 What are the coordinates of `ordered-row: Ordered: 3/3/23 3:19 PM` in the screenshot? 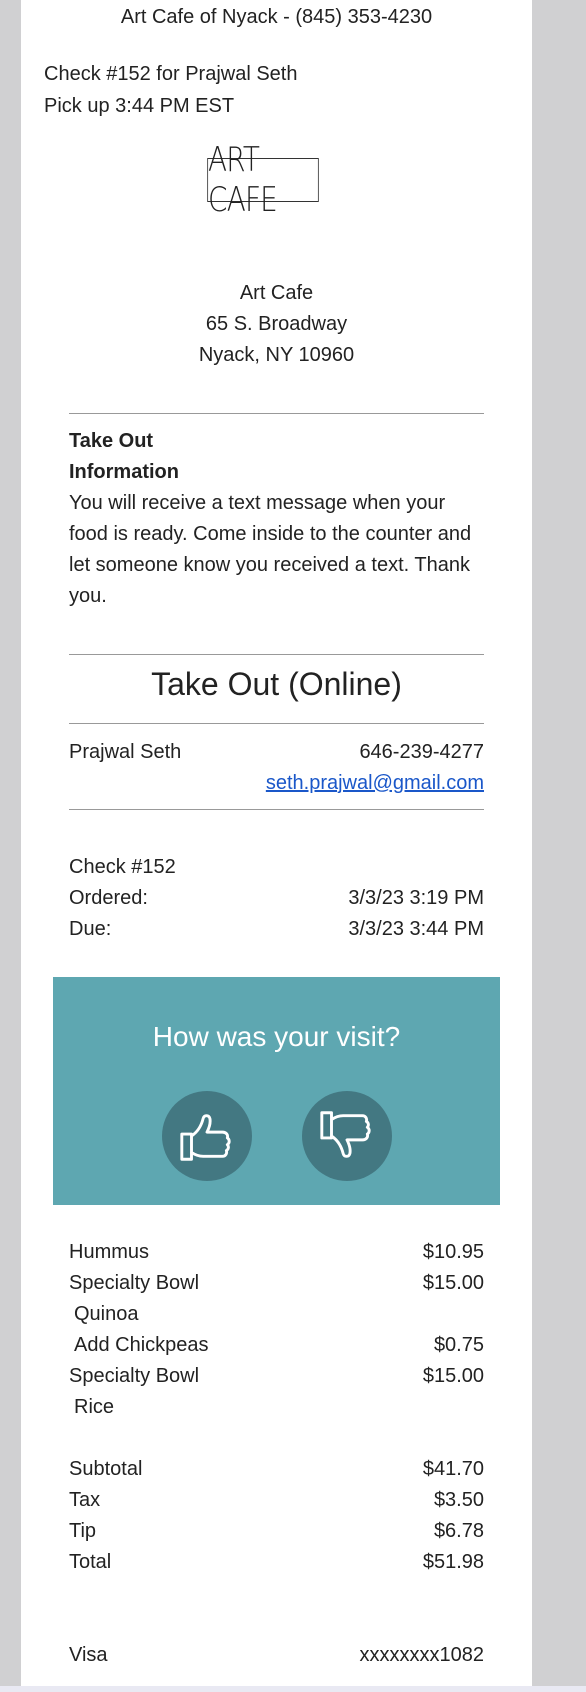 It's located at (276, 898).